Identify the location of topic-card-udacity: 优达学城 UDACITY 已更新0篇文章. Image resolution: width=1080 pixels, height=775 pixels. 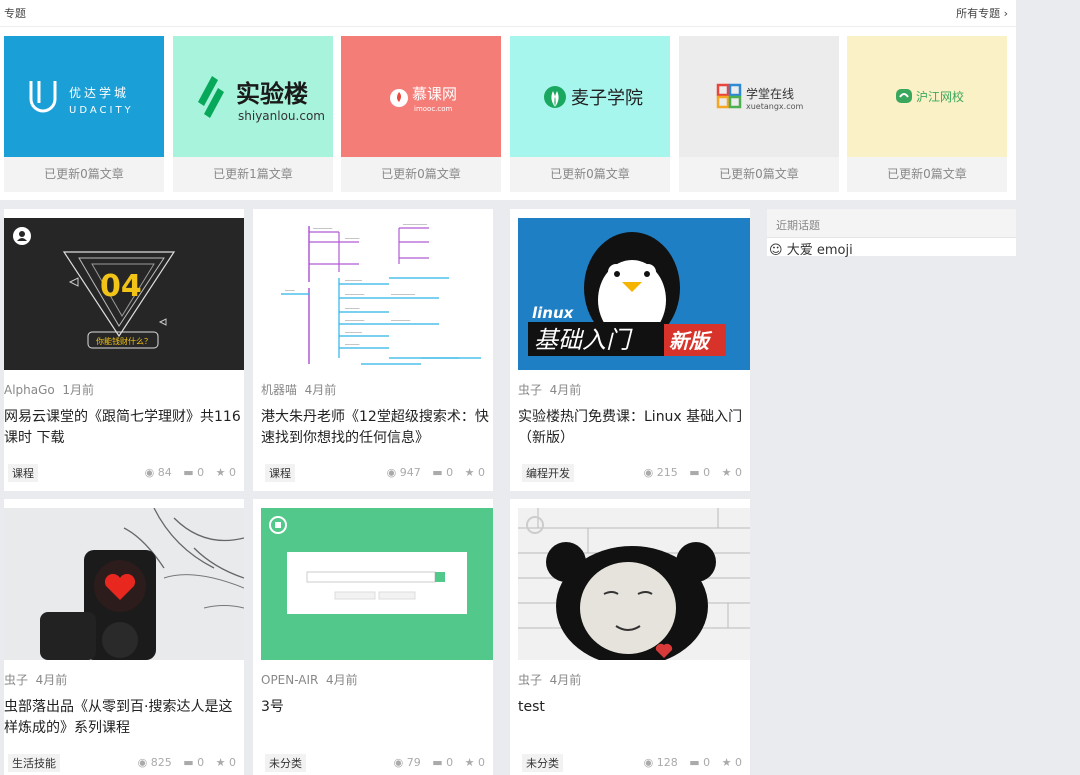
(84, 114).